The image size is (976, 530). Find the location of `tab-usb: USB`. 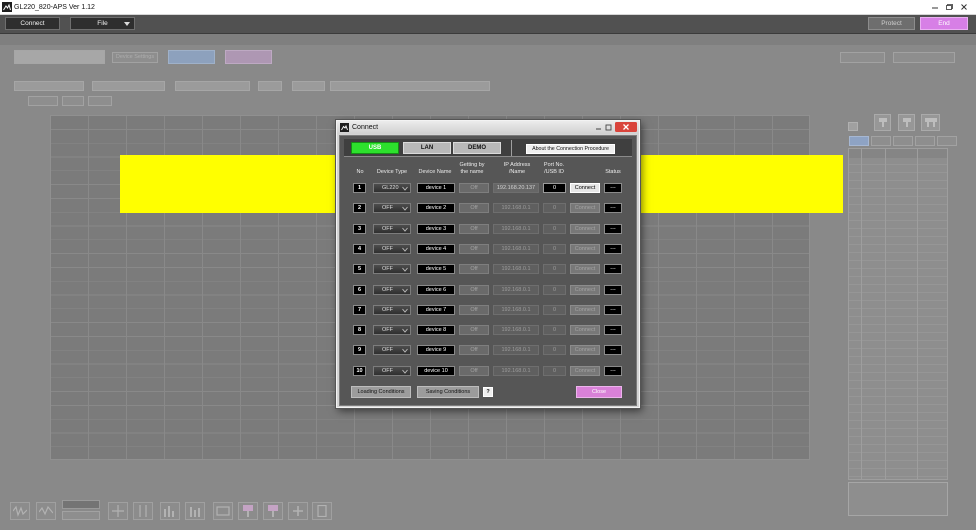

tab-usb: USB is located at coordinates (375, 148).